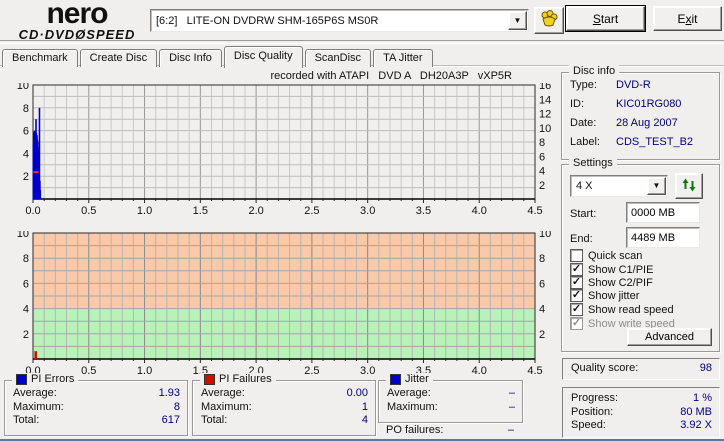  What do you see at coordinates (26, 420) in the screenshot?
I see `stat-label: Total:` at bounding box center [26, 420].